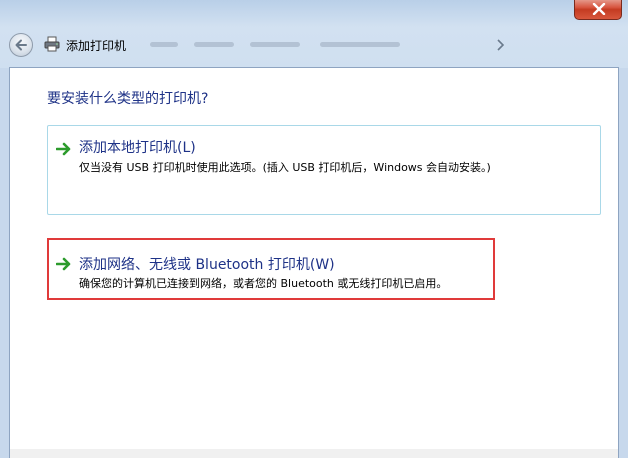  I want to click on back-arrow-icon, so click(21, 45).